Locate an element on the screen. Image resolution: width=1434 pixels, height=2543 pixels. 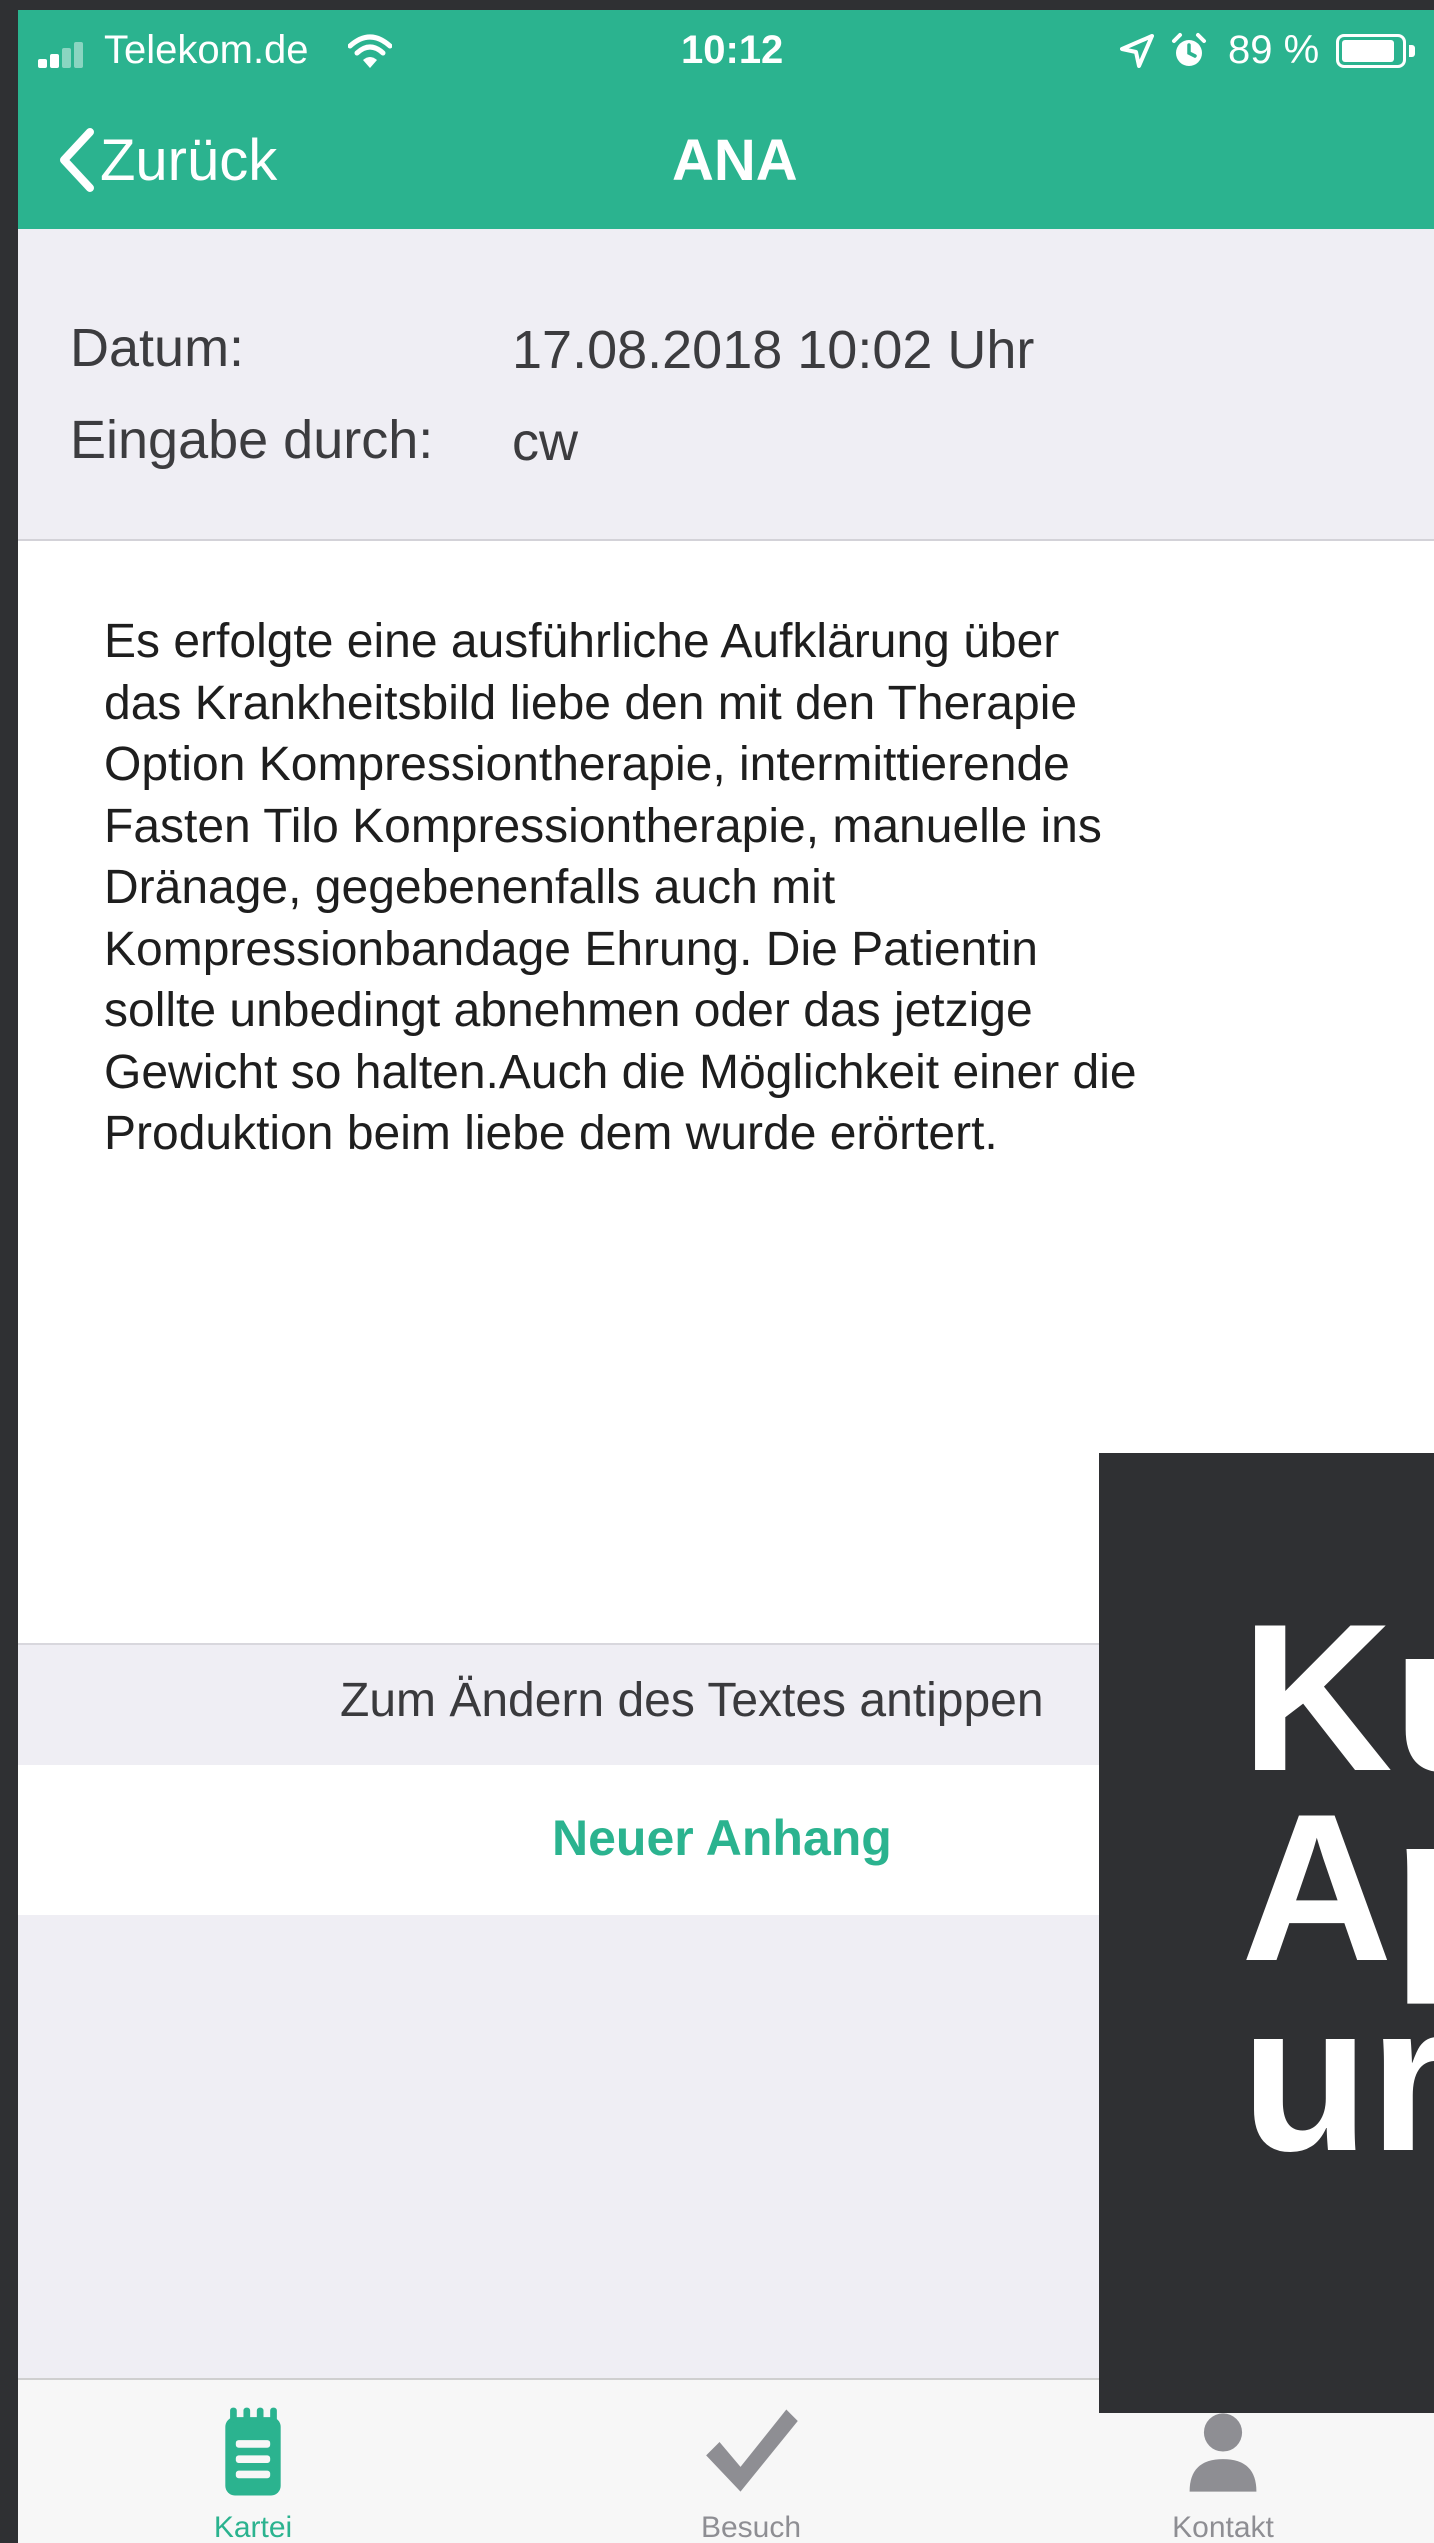
author-value: cw is located at coordinates (545, 442).